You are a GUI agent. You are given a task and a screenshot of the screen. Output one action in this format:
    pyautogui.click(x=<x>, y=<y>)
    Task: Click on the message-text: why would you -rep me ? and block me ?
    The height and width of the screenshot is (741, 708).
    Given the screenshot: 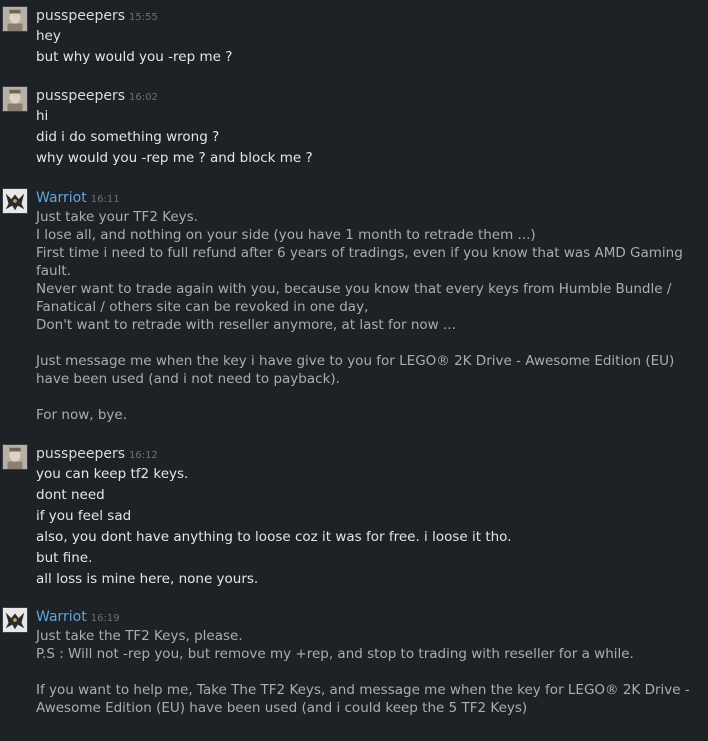 What is the action you would take?
    pyautogui.click(x=174, y=158)
    